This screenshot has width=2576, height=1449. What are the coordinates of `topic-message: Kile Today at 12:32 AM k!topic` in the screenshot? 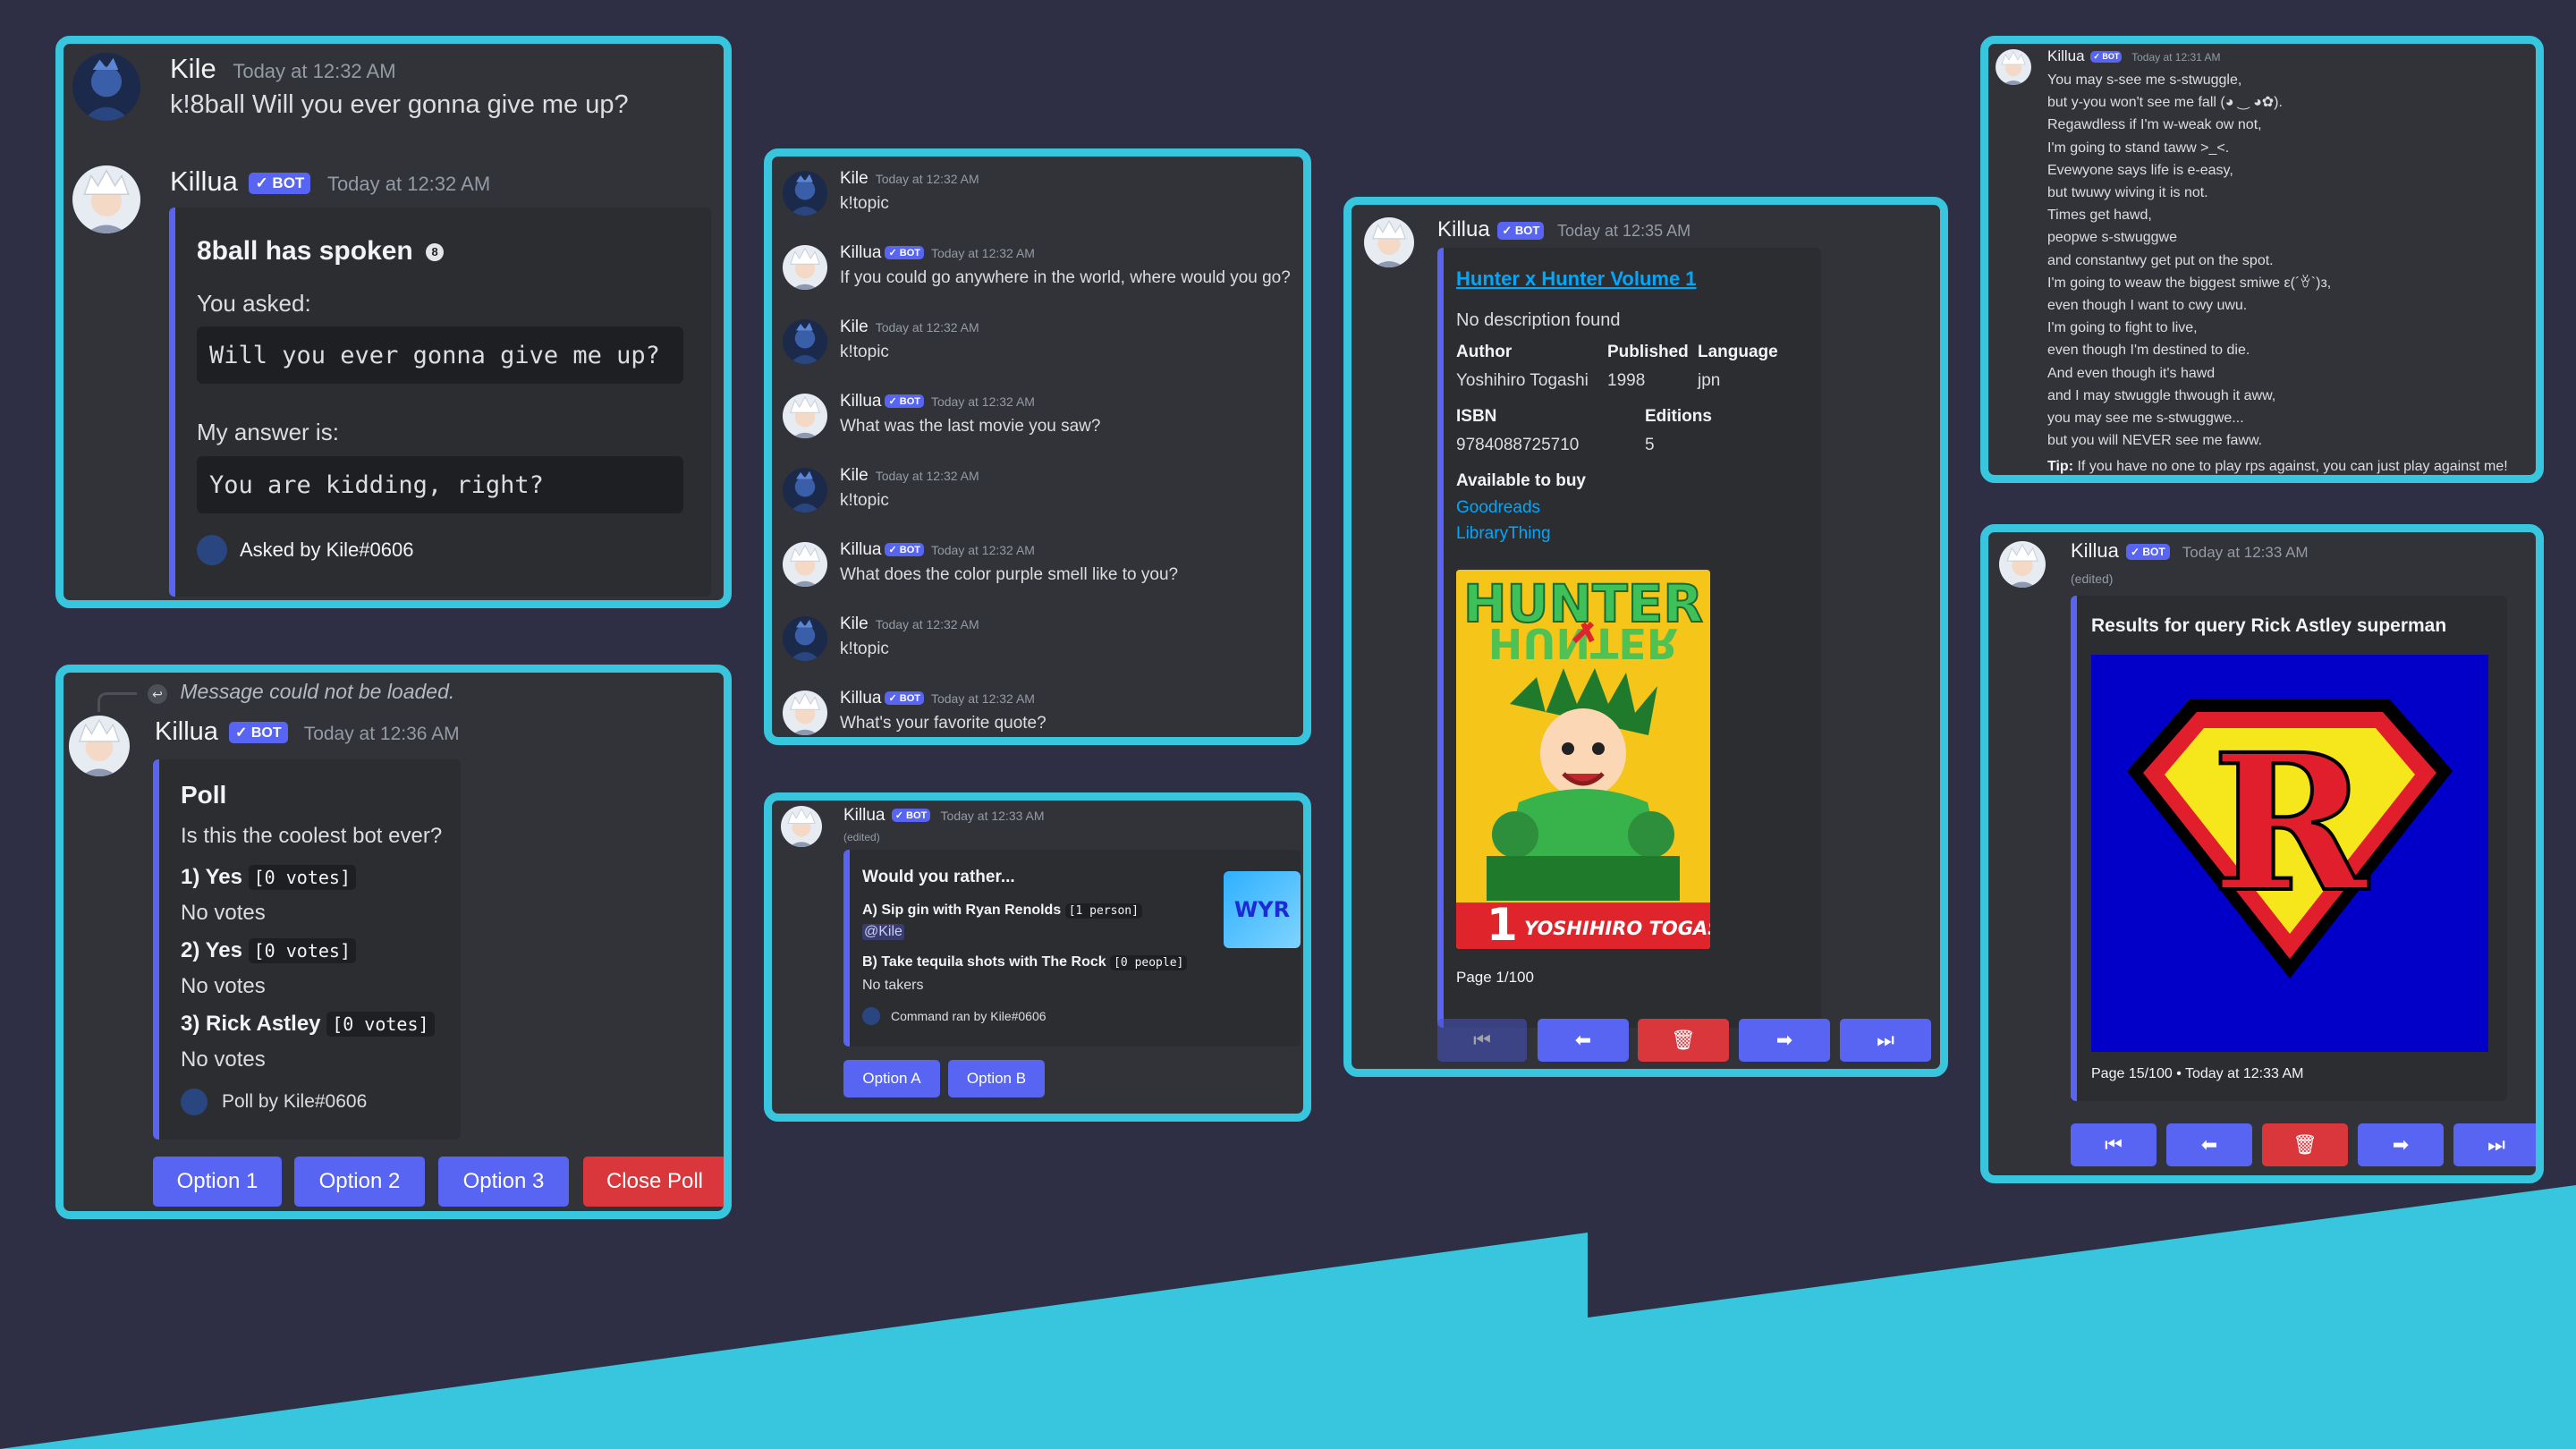 It's located at (1037, 498).